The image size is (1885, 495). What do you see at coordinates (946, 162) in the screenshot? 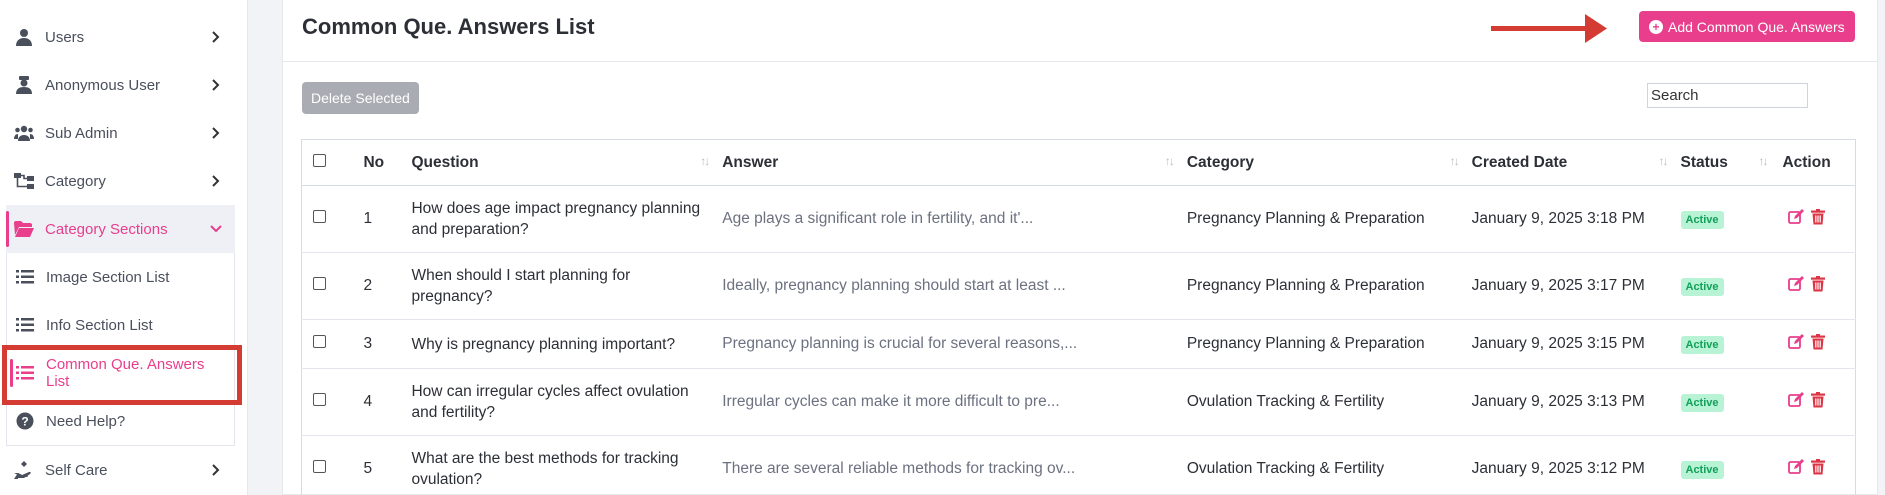
I see `col-header-answer: Answer ↑↓` at bounding box center [946, 162].